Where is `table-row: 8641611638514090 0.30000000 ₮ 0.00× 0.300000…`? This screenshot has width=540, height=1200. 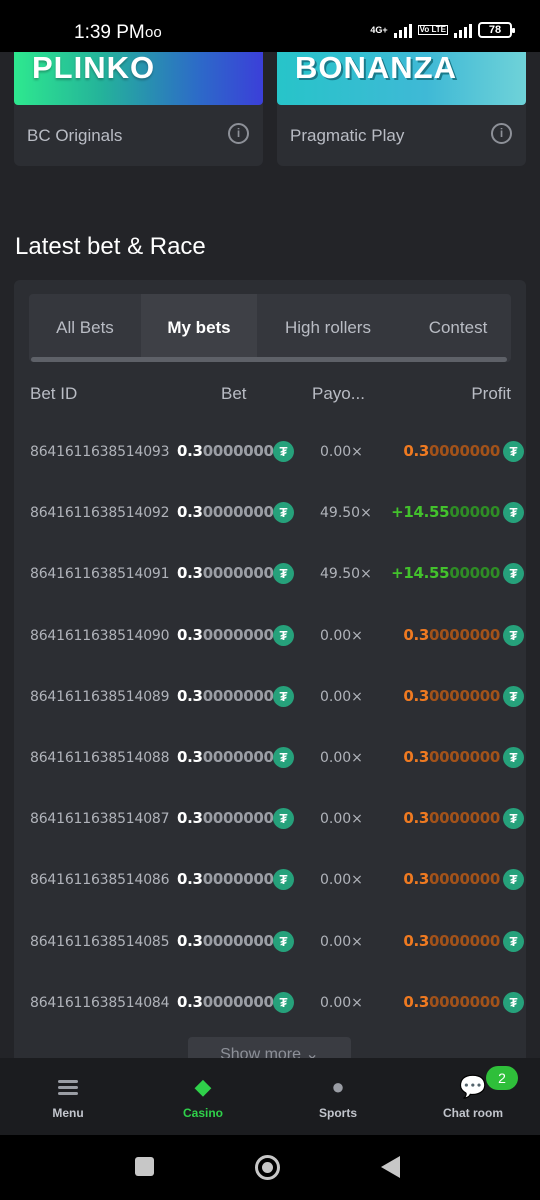 table-row: 8641611638514090 0.30000000 ₮ 0.00× 0.300000… is located at coordinates (270, 640).